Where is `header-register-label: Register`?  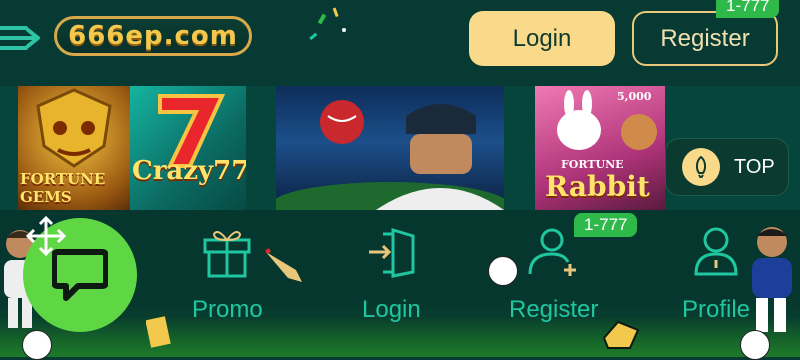
header-register-label: Register is located at coordinates (705, 38).